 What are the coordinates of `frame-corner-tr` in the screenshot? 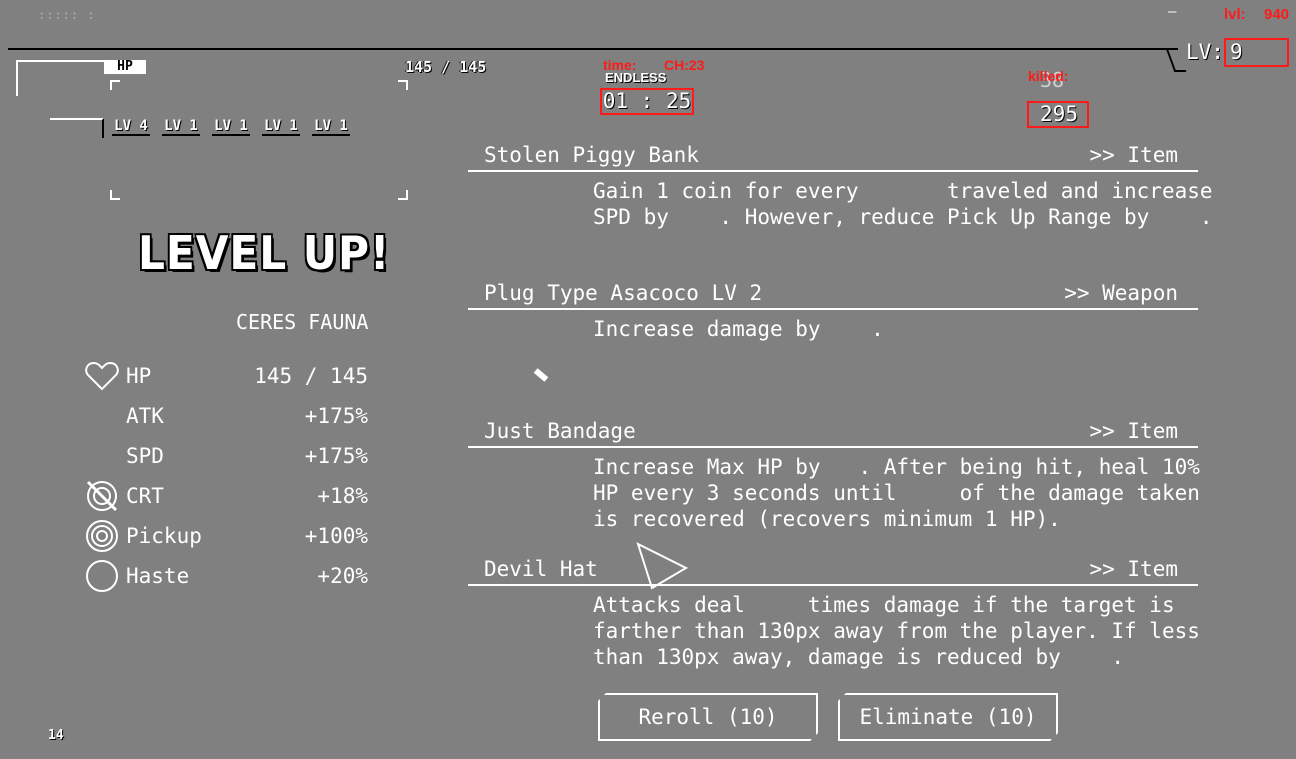 It's located at (403, 85).